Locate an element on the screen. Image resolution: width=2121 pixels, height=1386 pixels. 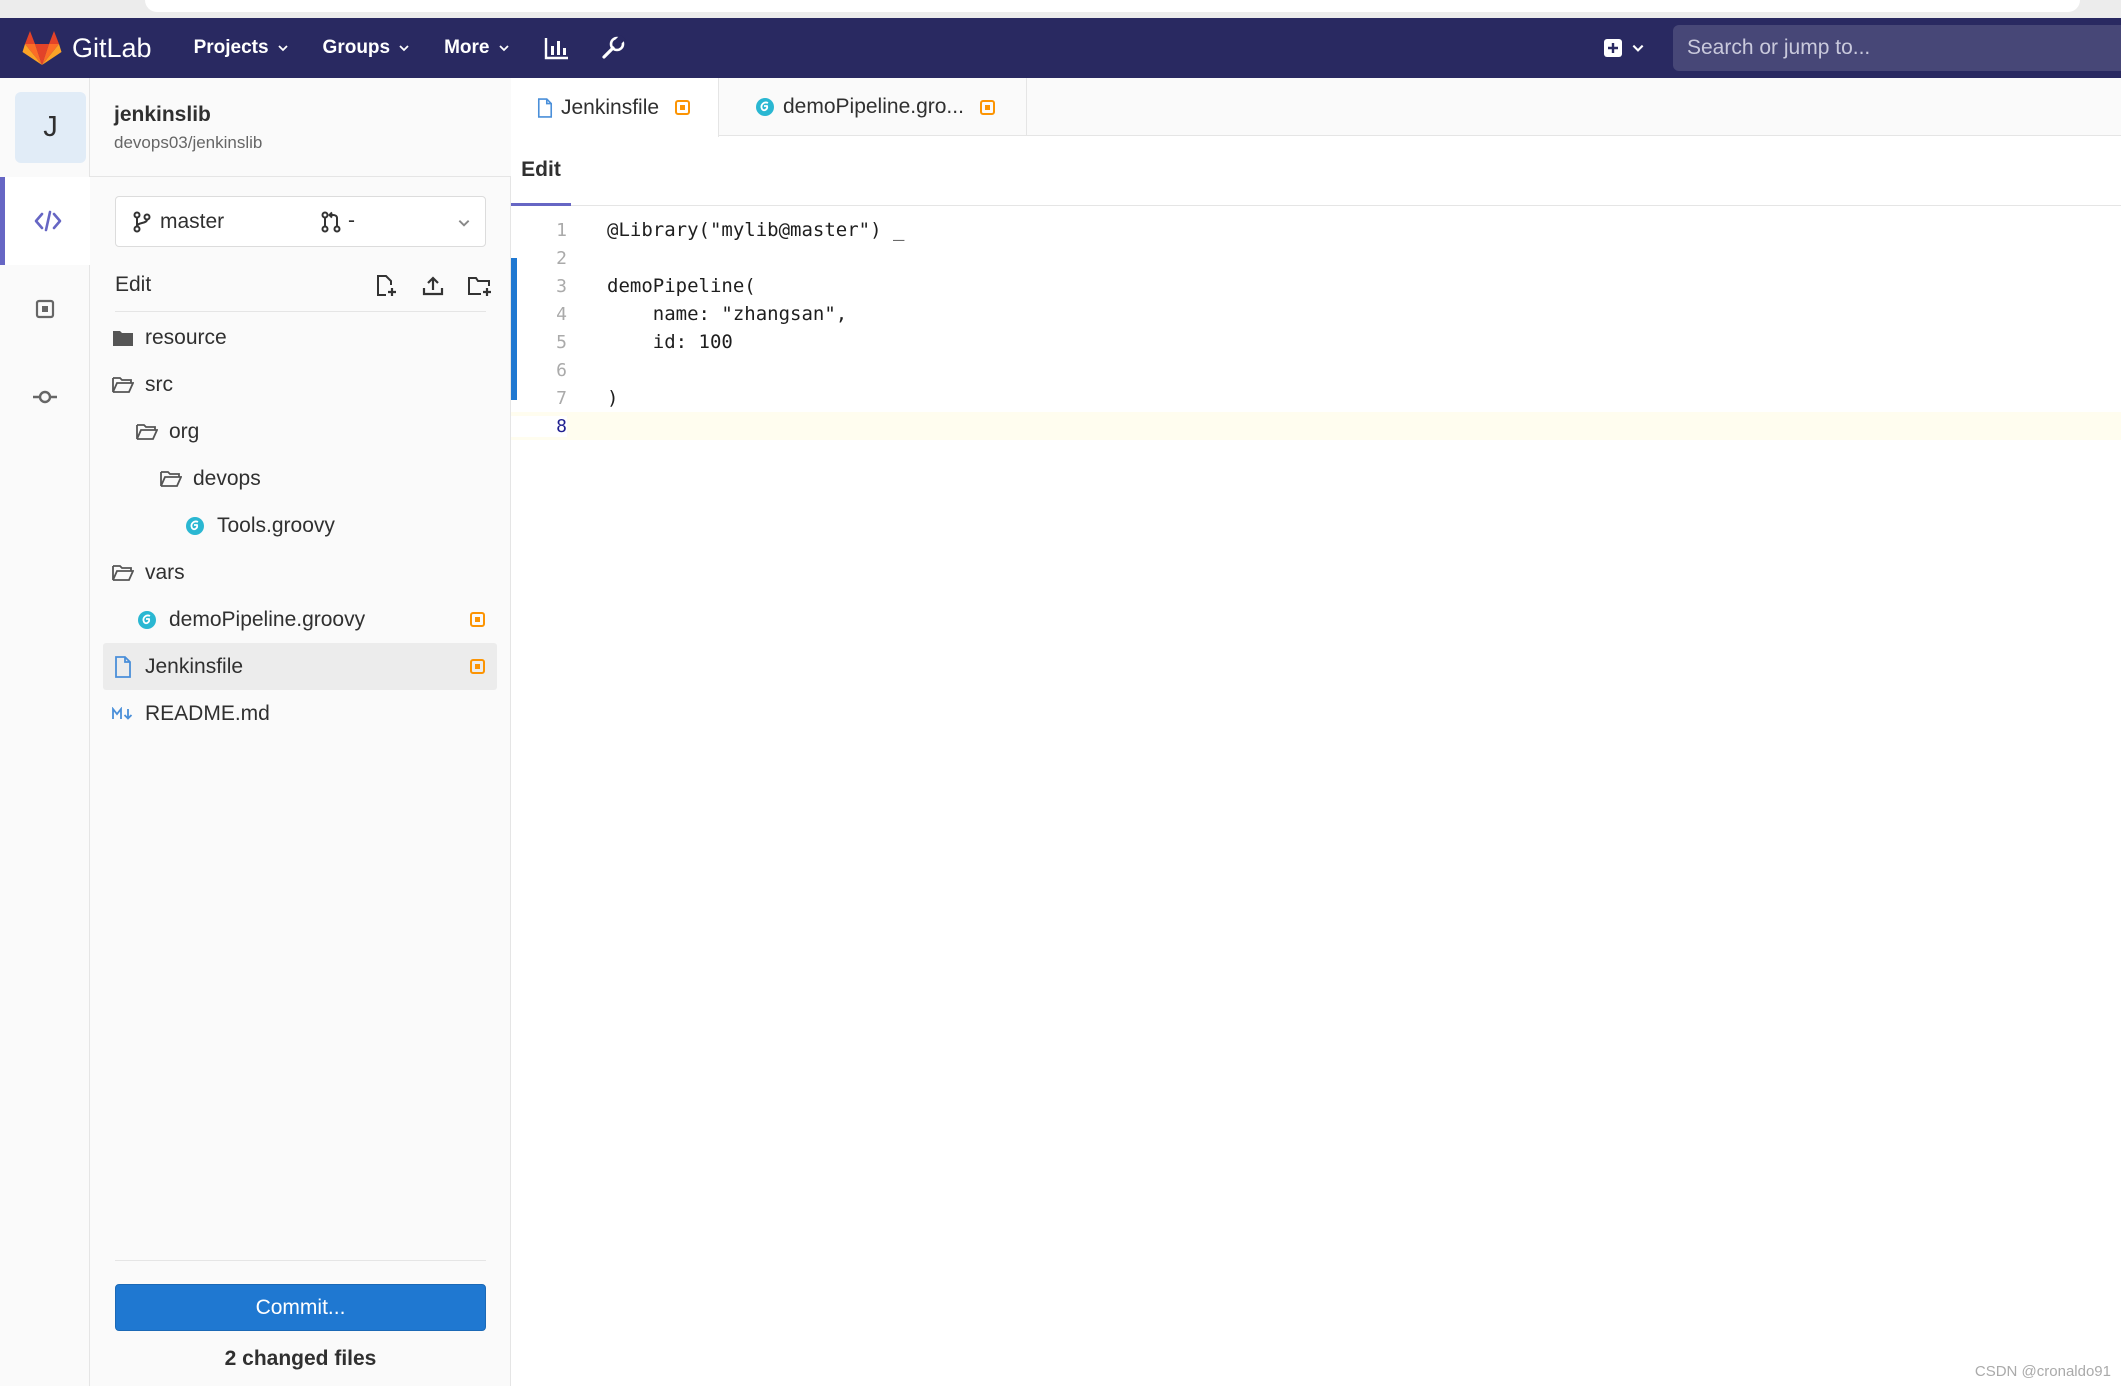
code-icon is located at coordinates (47, 221).